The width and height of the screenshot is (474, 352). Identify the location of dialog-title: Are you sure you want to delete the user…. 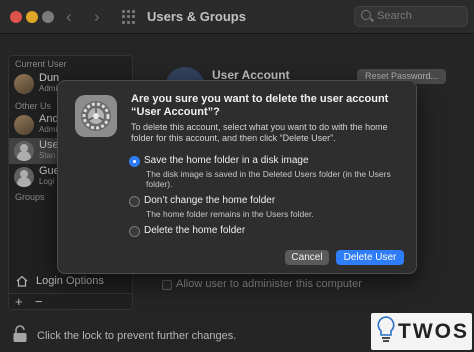
(260, 105).